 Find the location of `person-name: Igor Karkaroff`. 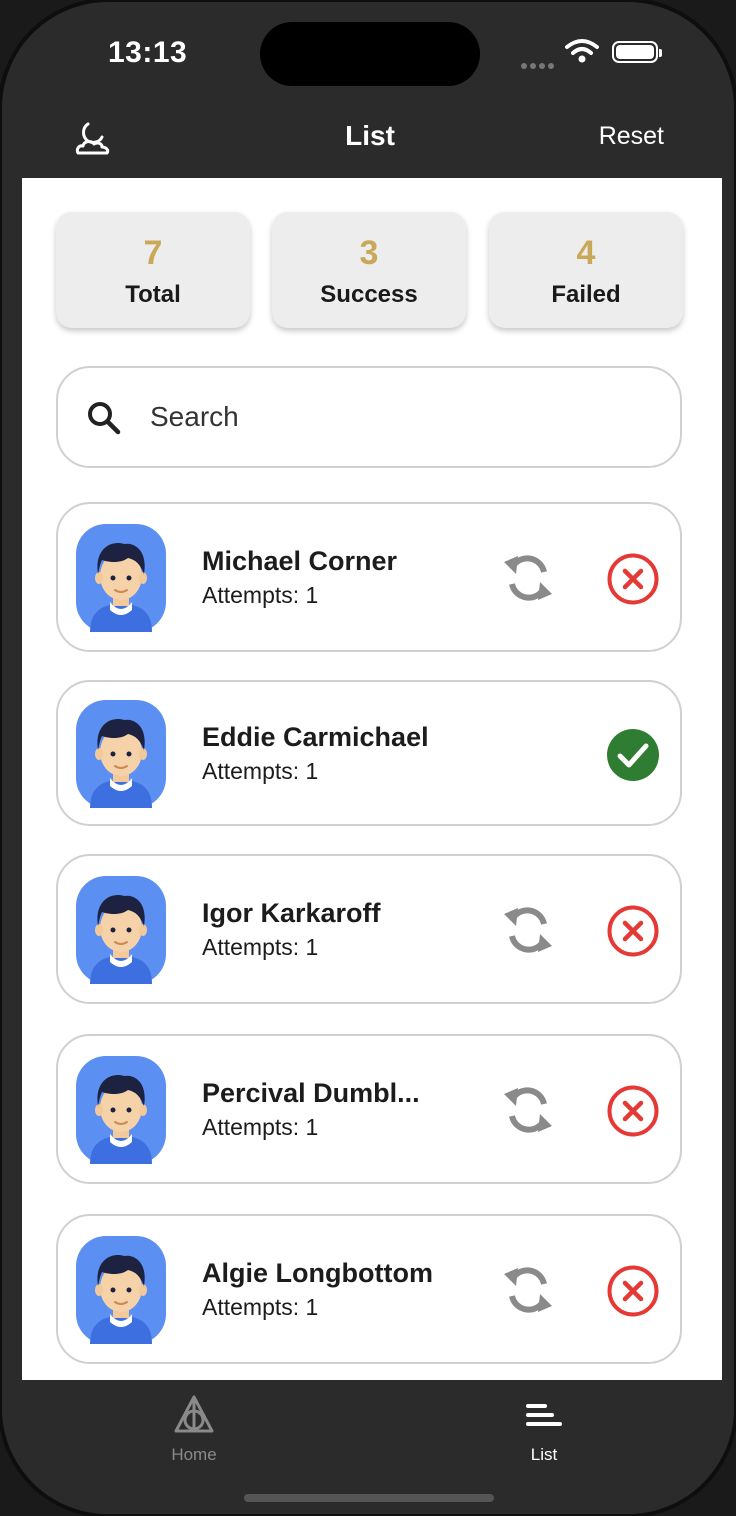

person-name: Igor Karkaroff is located at coordinates (291, 913).